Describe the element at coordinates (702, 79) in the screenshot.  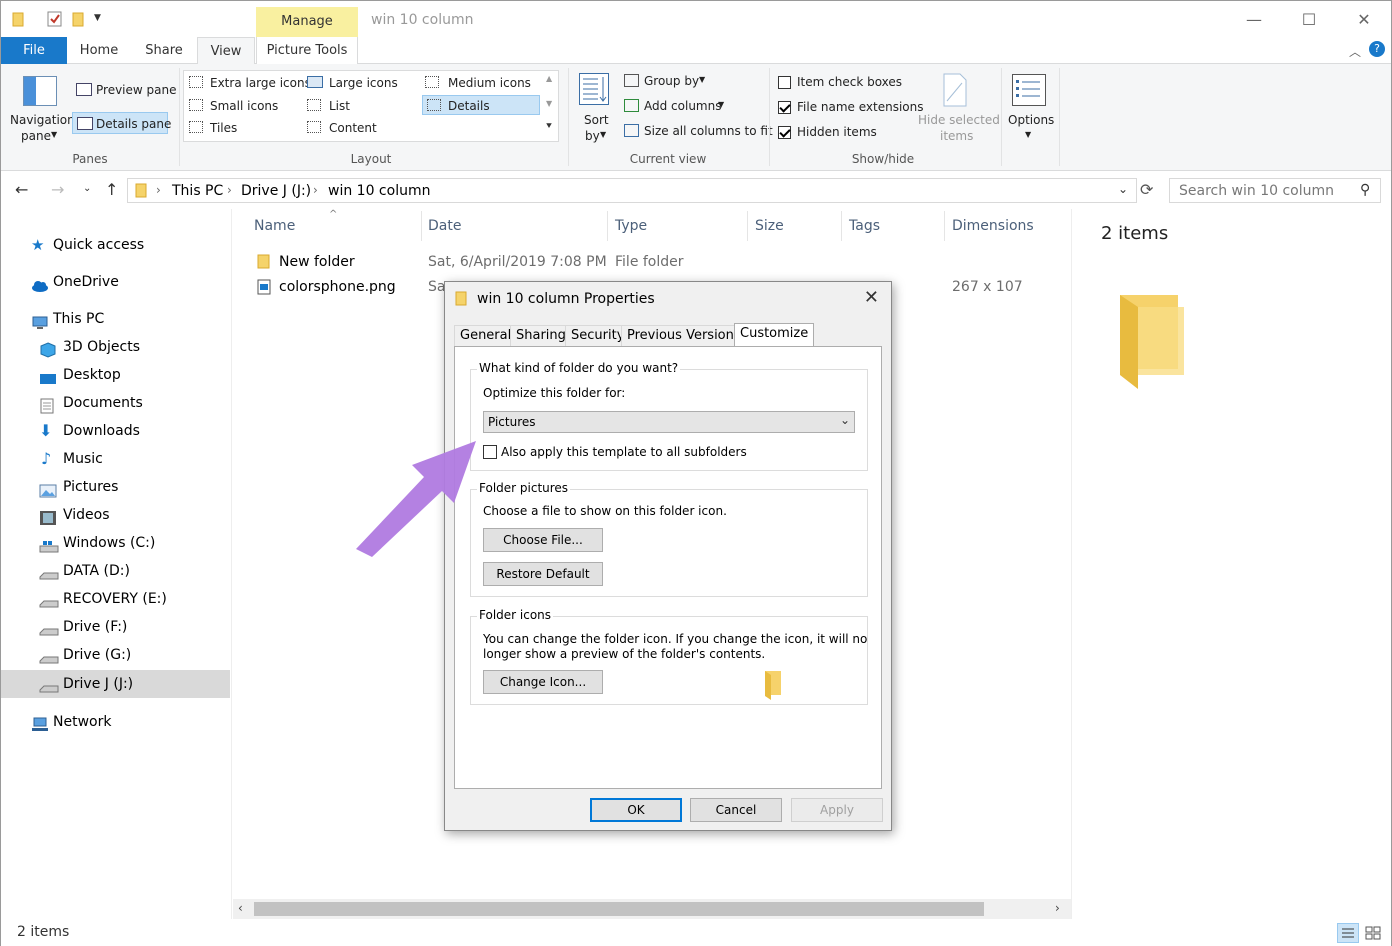
I see `group-by-dropdown-icon: ▼` at that location.